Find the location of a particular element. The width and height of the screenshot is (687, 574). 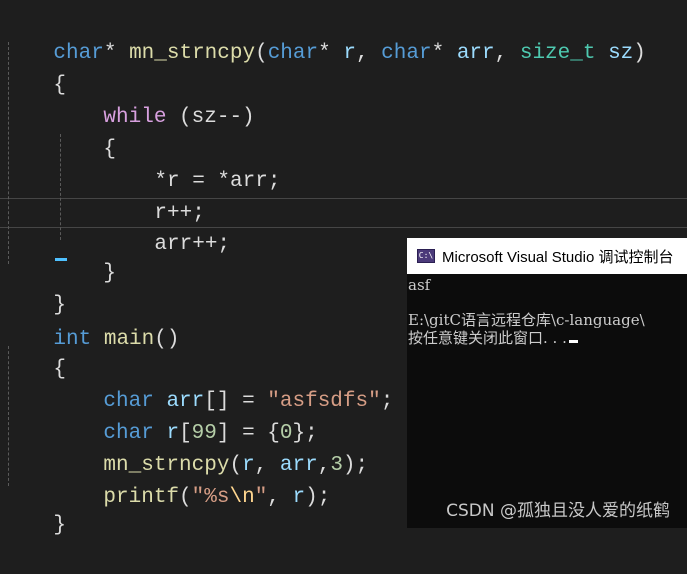

token: (sz--) is located at coordinates (210, 117).